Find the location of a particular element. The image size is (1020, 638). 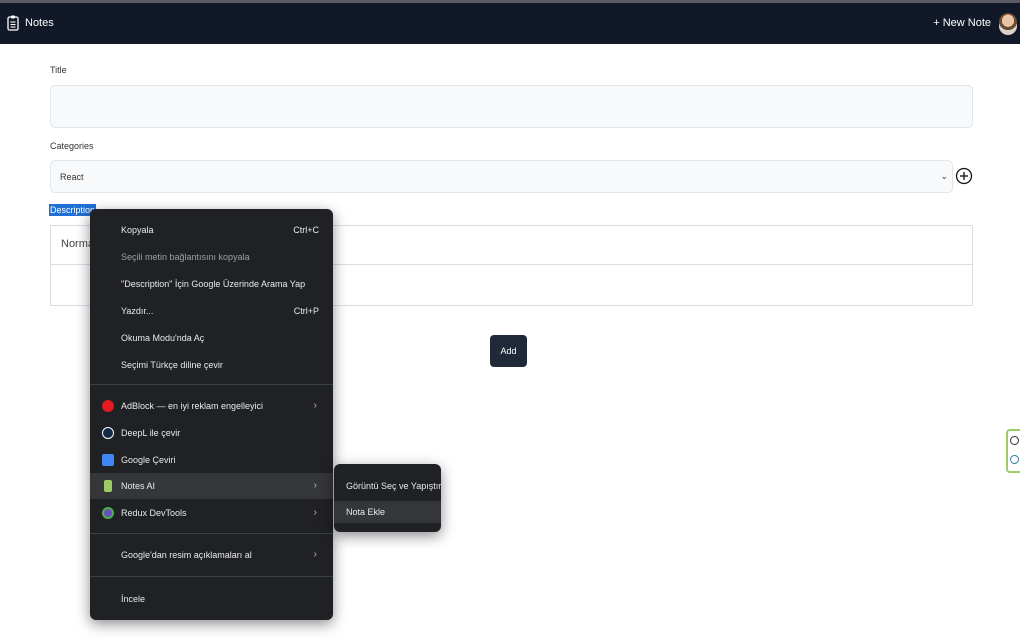

submenu-item-add-note: Nota Ekle is located at coordinates (387, 512).